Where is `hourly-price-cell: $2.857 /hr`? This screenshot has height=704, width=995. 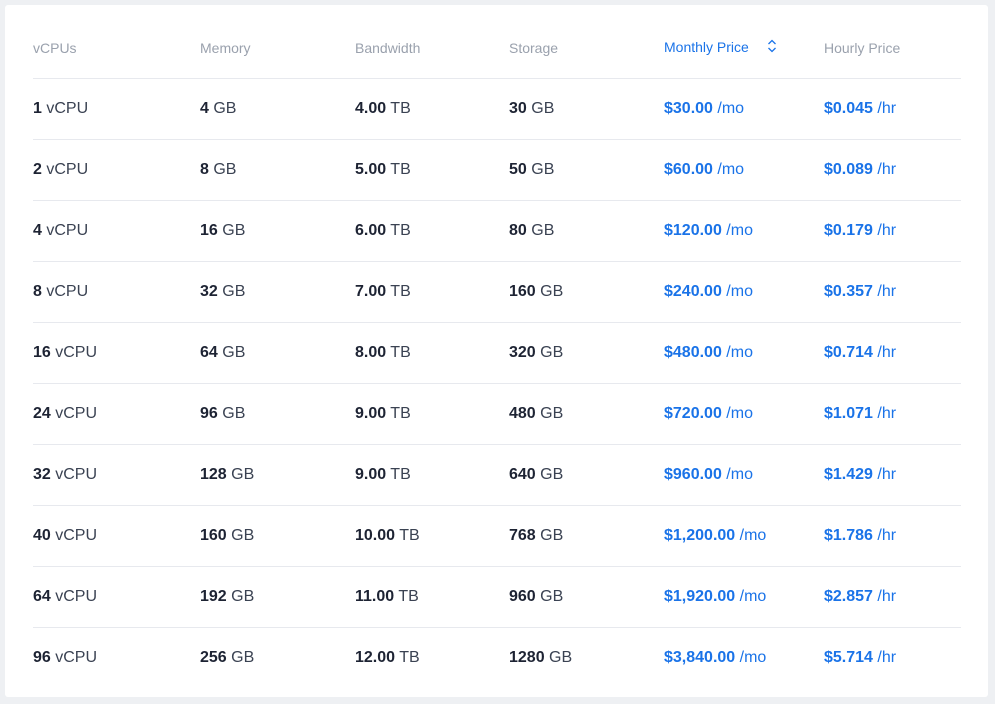 hourly-price-cell: $2.857 /hr is located at coordinates (892, 597).